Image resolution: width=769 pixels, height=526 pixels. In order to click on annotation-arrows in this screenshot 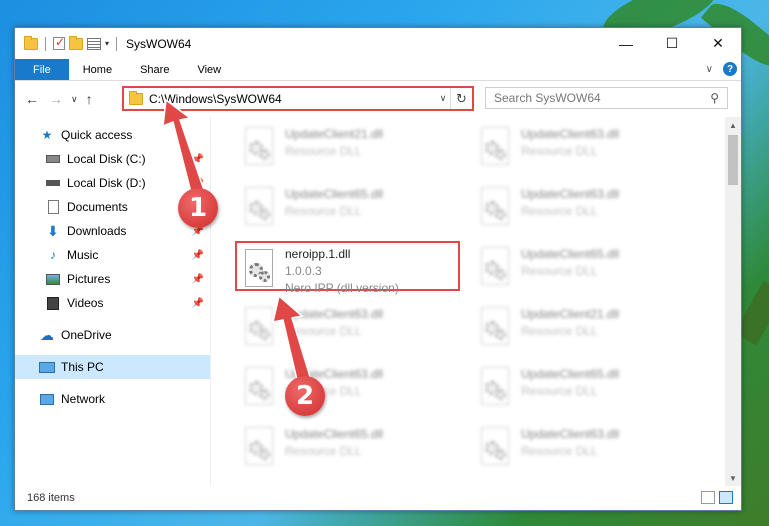, I will do `click(237, 241)`.